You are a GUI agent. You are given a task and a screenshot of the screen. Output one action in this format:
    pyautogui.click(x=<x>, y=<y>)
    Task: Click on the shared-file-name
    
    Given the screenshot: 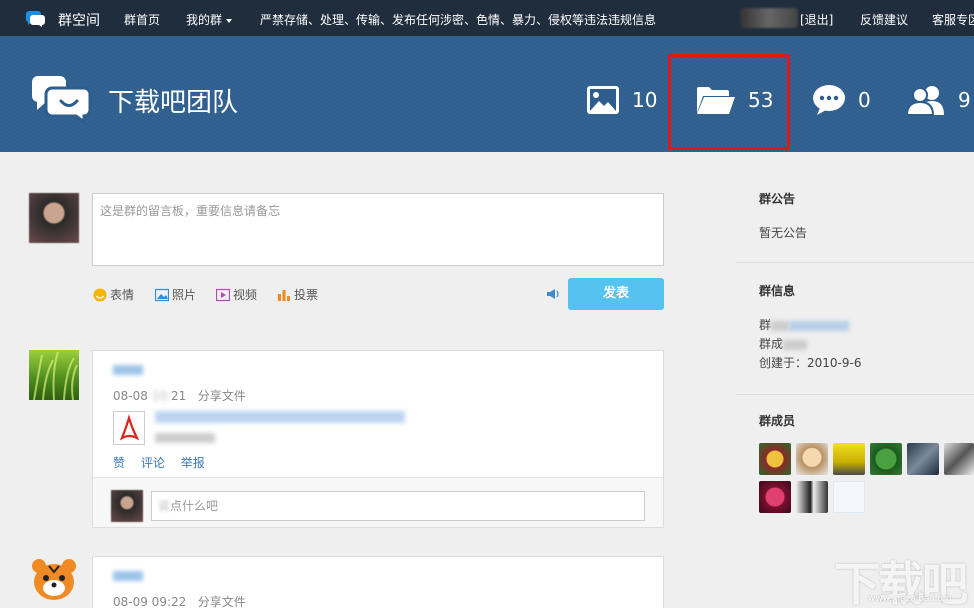 What is the action you would take?
    pyautogui.click(x=280, y=417)
    